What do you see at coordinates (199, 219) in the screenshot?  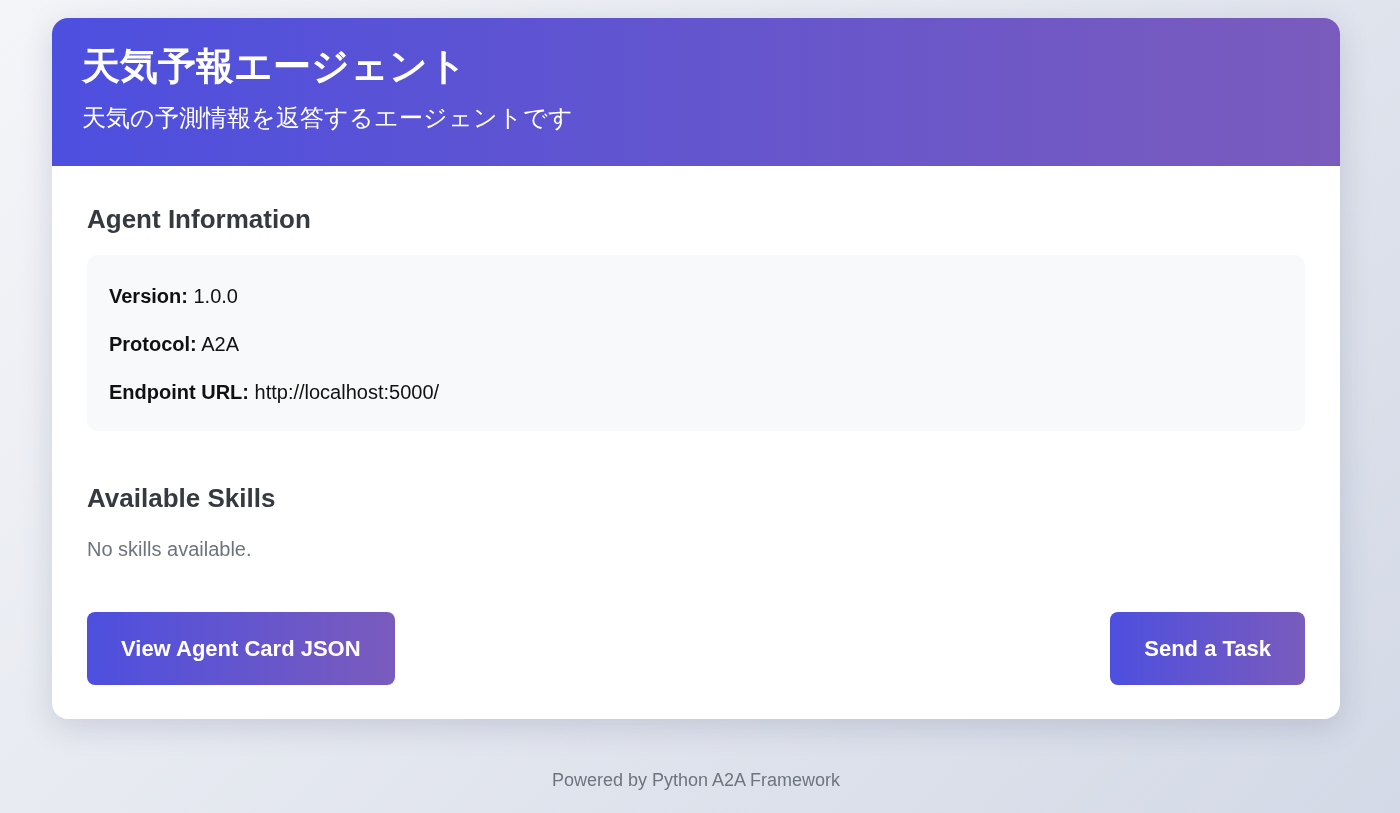 I see `section-heading: Agent Information` at bounding box center [199, 219].